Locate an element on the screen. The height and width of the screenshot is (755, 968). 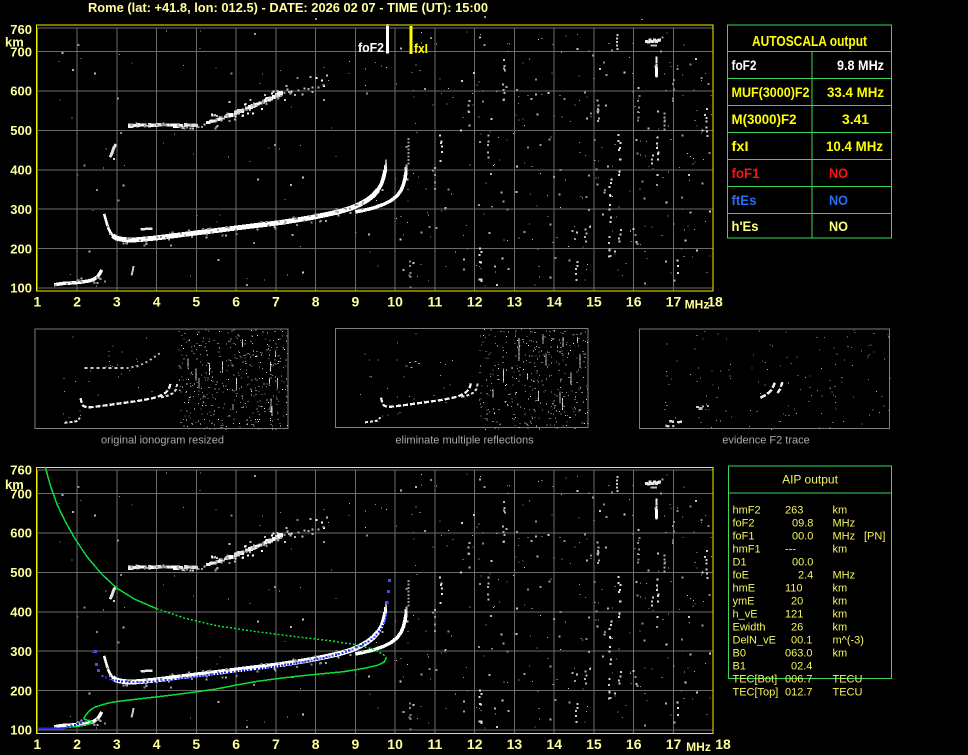
svg-text: 20 is located at coordinates (797, 602).